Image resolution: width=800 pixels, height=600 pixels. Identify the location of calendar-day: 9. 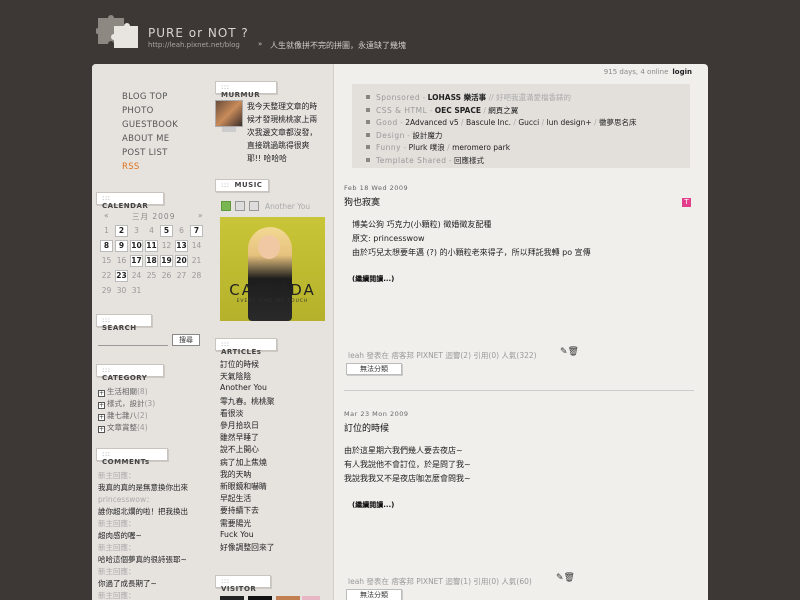
(121, 246).